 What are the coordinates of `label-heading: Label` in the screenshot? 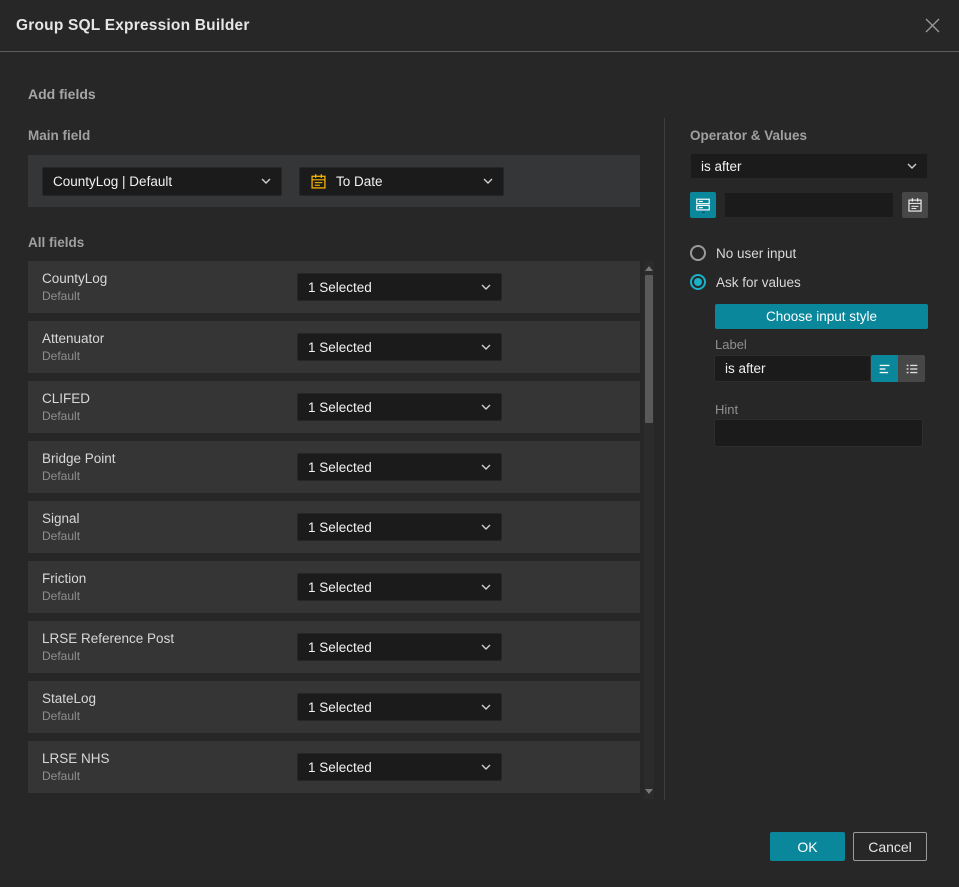 It's located at (731, 344).